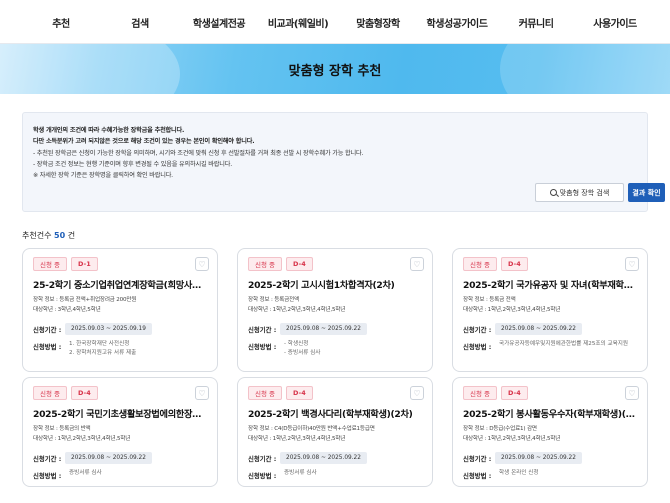 Image resolution: width=670 pixels, height=503 pixels. What do you see at coordinates (37, 235) in the screenshot?
I see `count-label: 추천건수` at bounding box center [37, 235].